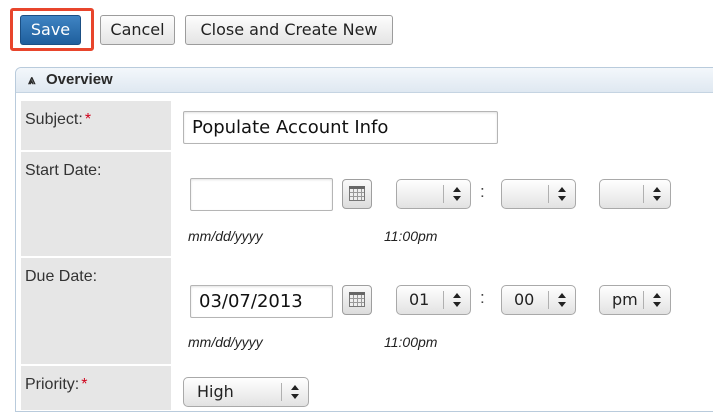  I want to click on start-date-label-cell: Start Date:, so click(96, 204).